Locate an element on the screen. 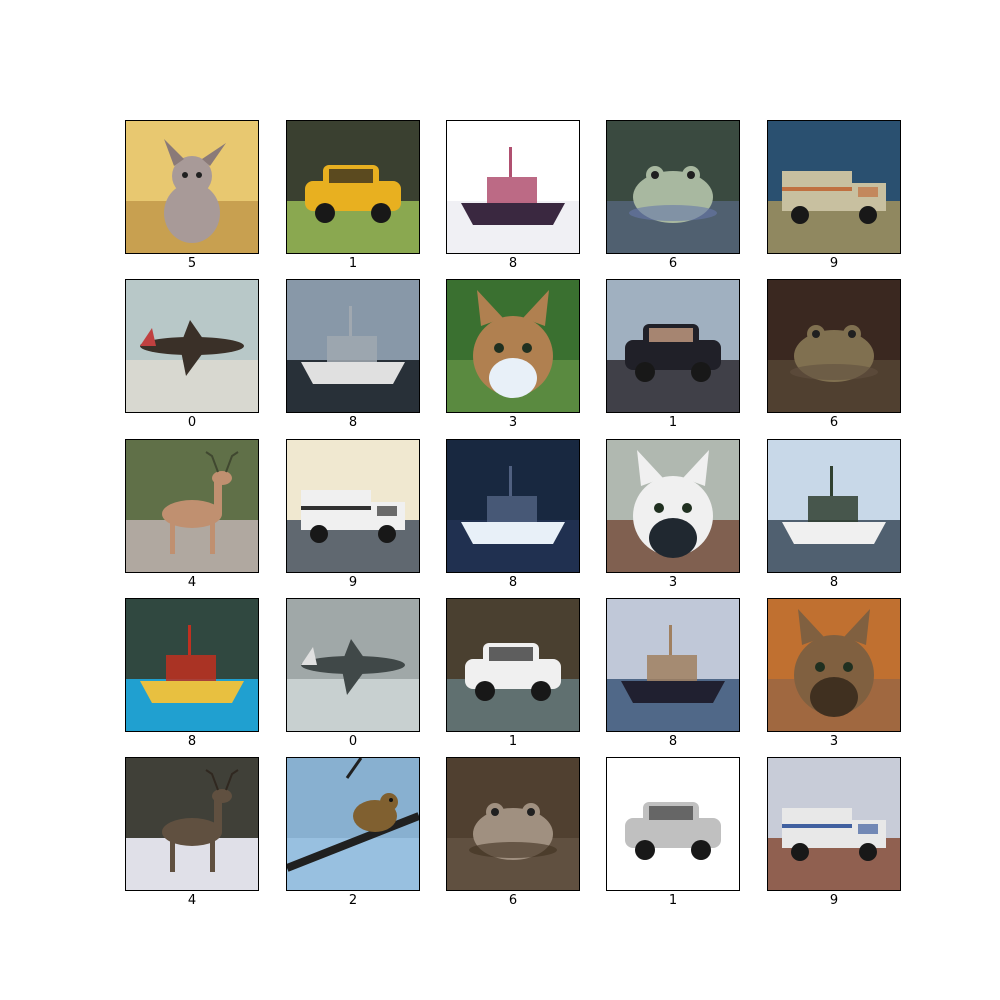 The image size is (1000, 1000). thumbnail-dog is located at coordinates (192, 187).